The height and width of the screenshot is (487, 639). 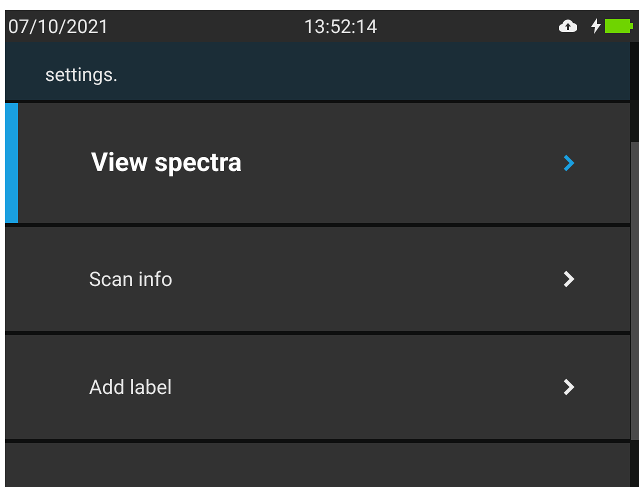 I want to click on battery-icon, so click(x=619, y=26).